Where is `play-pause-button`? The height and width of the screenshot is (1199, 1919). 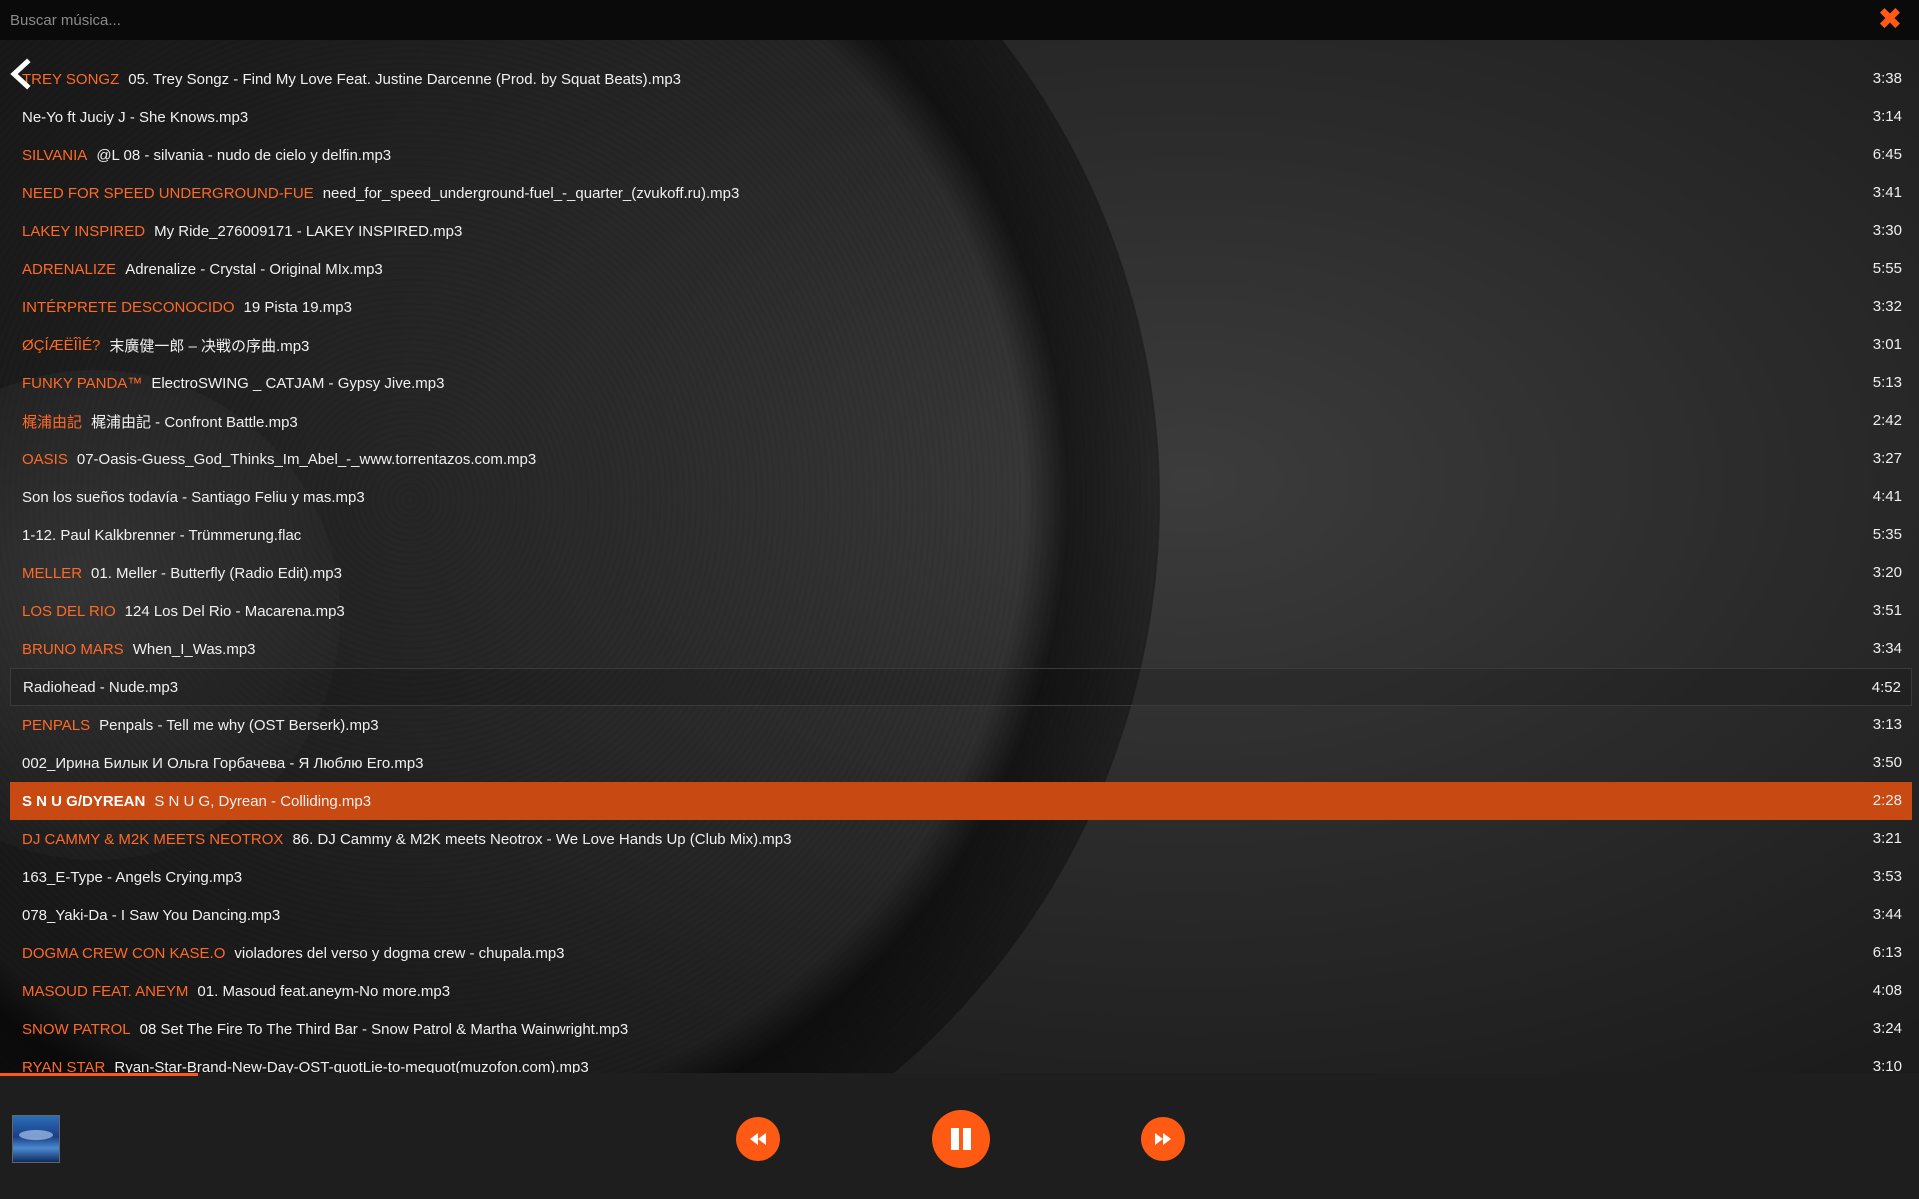
play-pause-button is located at coordinates (961, 1139).